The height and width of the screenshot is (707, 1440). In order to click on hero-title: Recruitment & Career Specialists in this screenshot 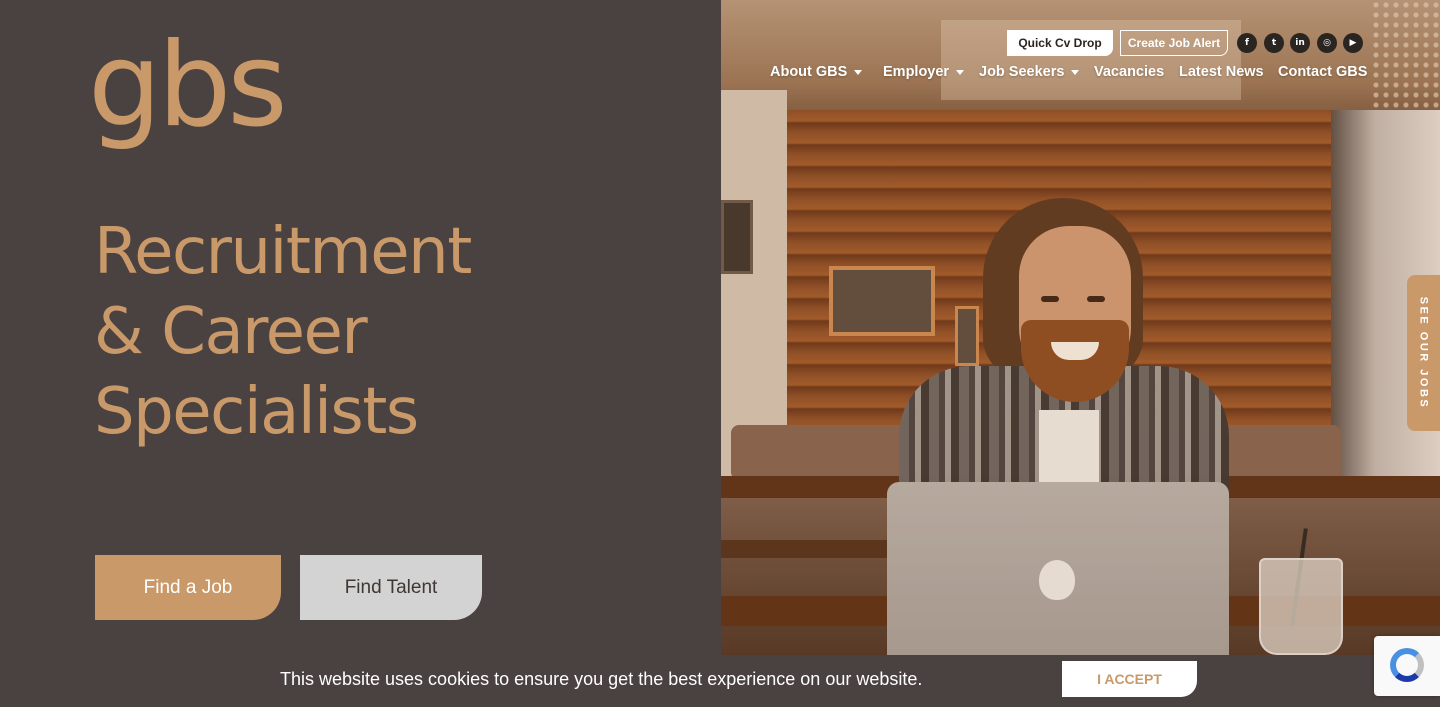, I will do `click(354, 332)`.